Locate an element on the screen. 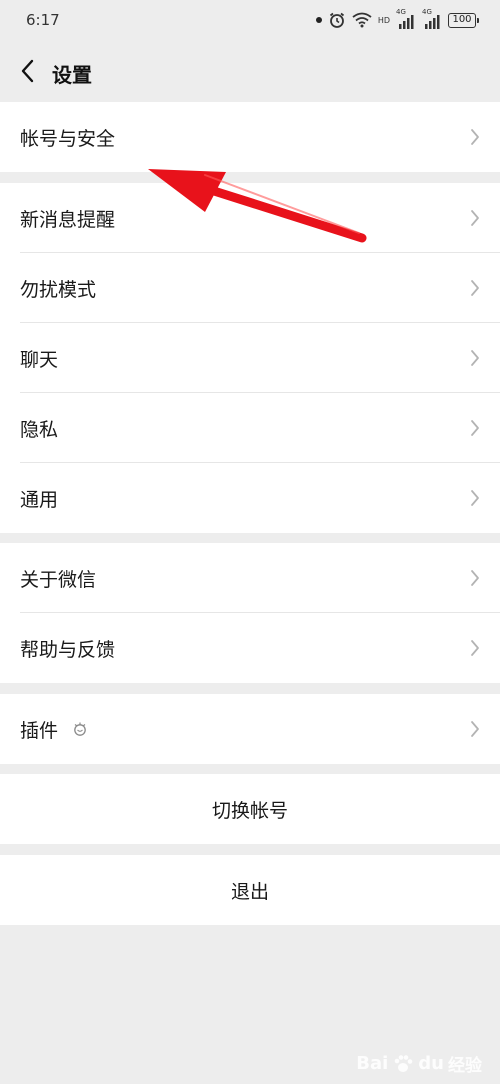  chat-item: 聊天 is located at coordinates (250, 358).